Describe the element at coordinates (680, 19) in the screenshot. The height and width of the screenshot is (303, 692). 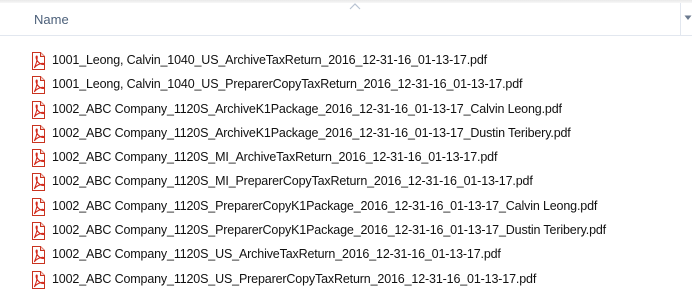
I see `column-divider` at that location.